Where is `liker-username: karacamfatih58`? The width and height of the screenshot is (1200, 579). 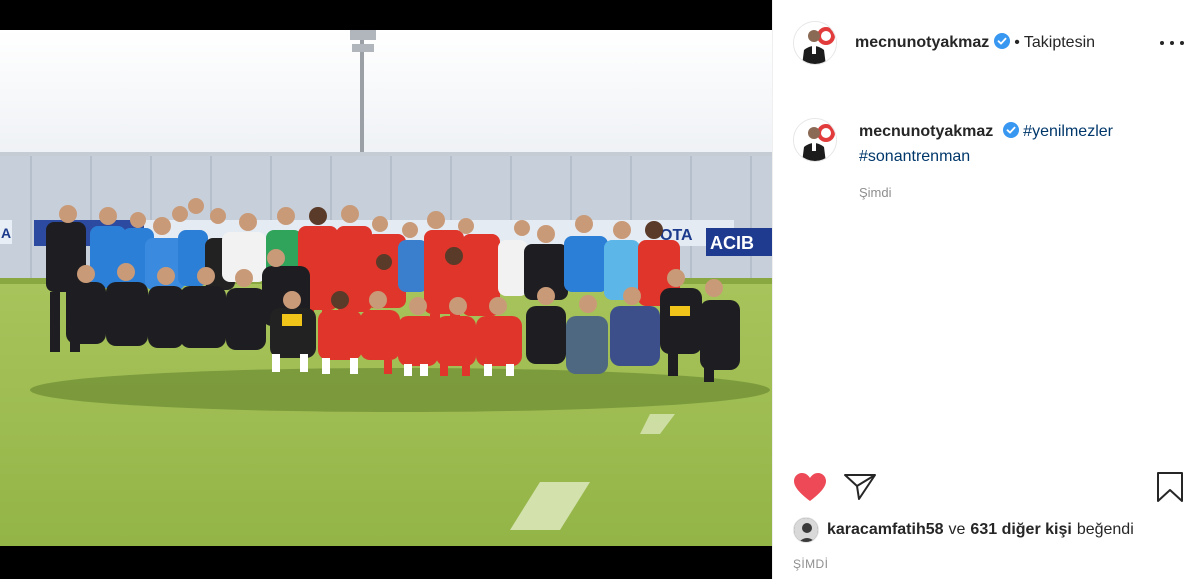 liker-username: karacamfatih58 is located at coordinates (885, 530).